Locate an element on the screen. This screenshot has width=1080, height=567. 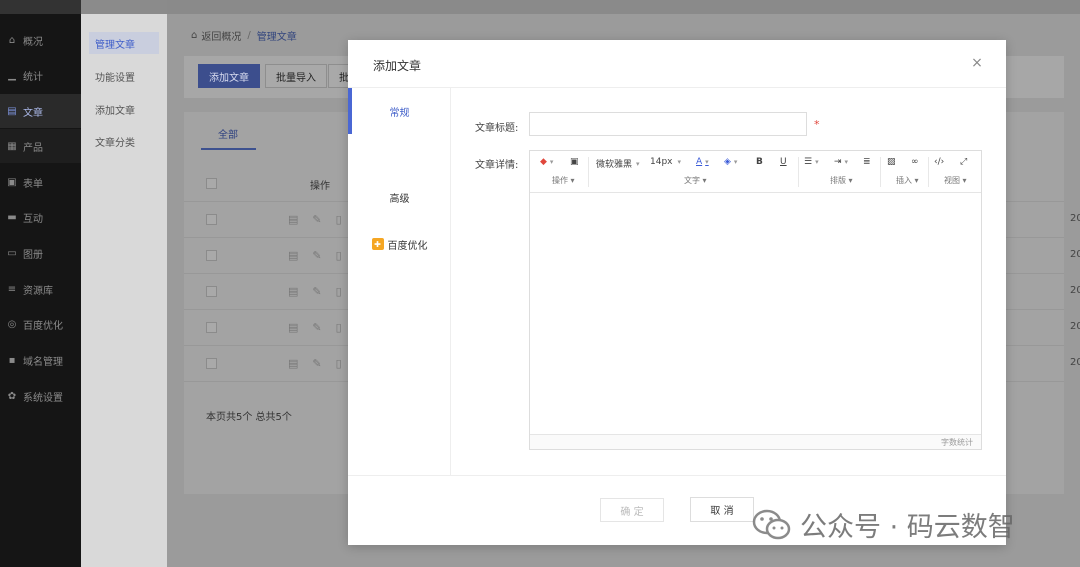
sub-item-func-settings: 功能设置 is located at coordinates (124, 76).